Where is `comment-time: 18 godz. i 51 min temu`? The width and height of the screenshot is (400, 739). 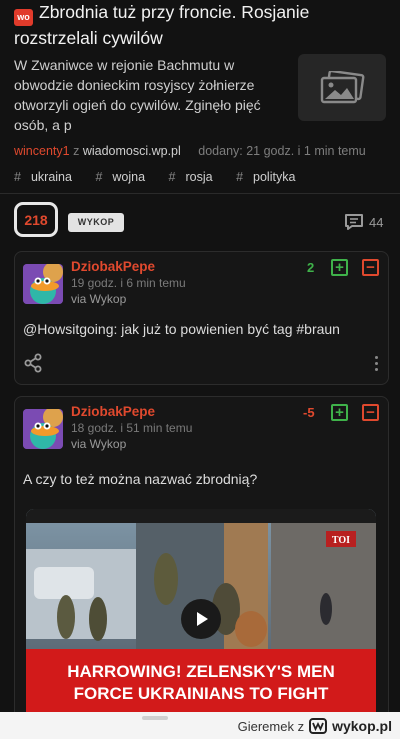 comment-time: 18 godz. i 51 min temu is located at coordinates (132, 428).